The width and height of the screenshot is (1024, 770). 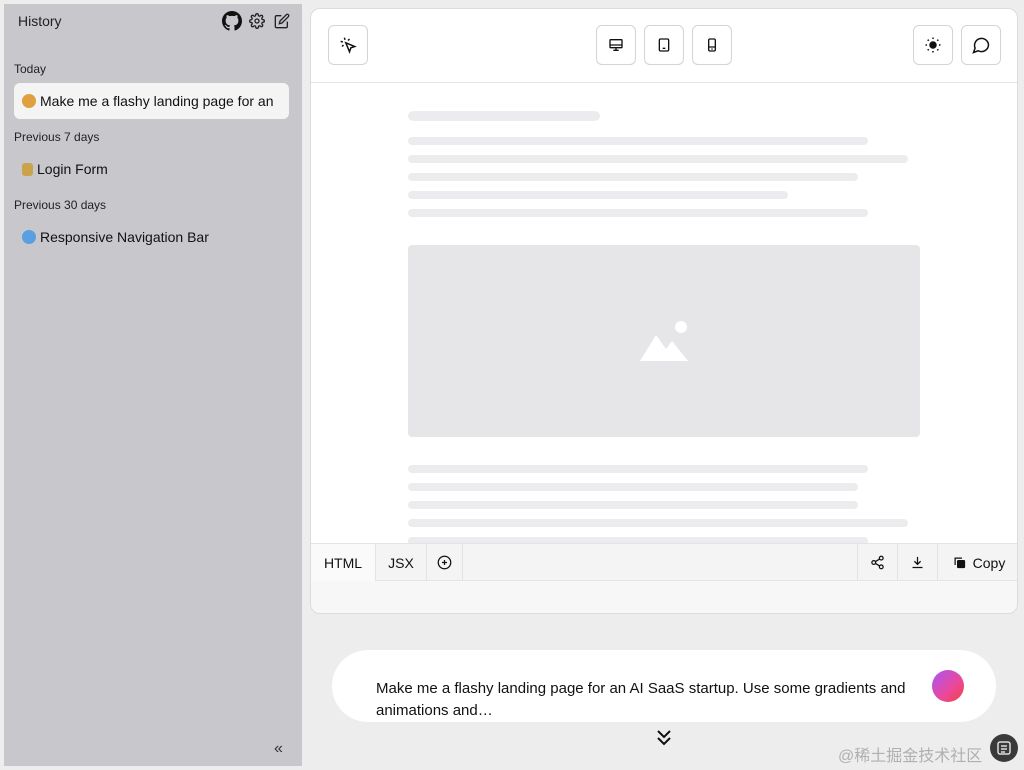 I want to click on share-icon, so click(x=877, y=562).